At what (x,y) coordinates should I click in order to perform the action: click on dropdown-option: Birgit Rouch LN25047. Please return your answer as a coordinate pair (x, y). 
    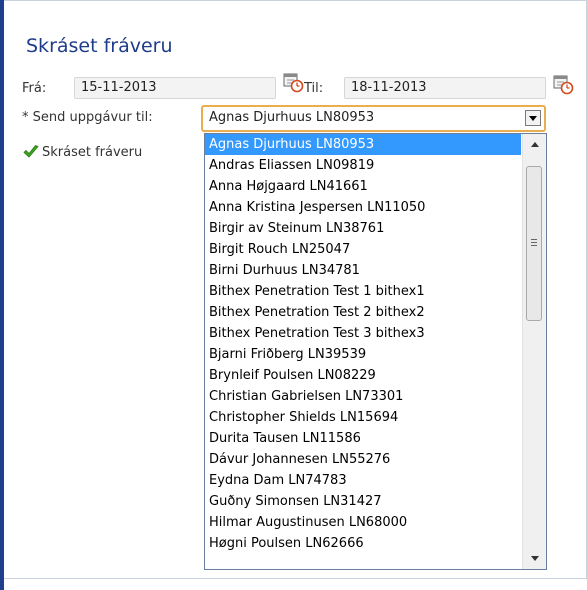
    Looking at the image, I should click on (363, 249).